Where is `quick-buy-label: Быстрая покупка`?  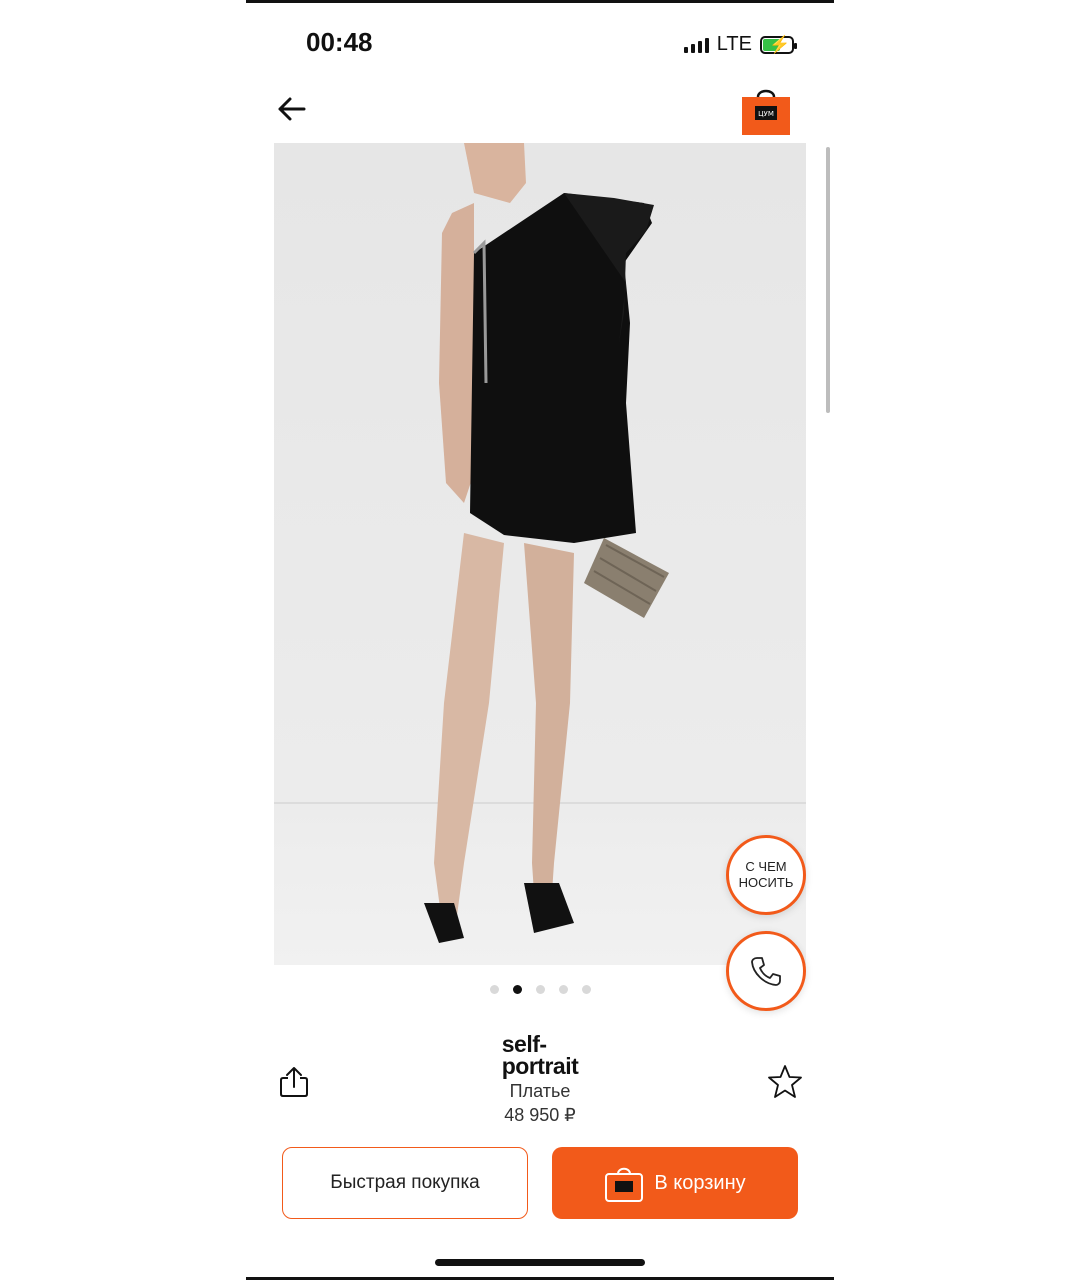 quick-buy-label: Быстрая покупка is located at coordinates (405, 1182).